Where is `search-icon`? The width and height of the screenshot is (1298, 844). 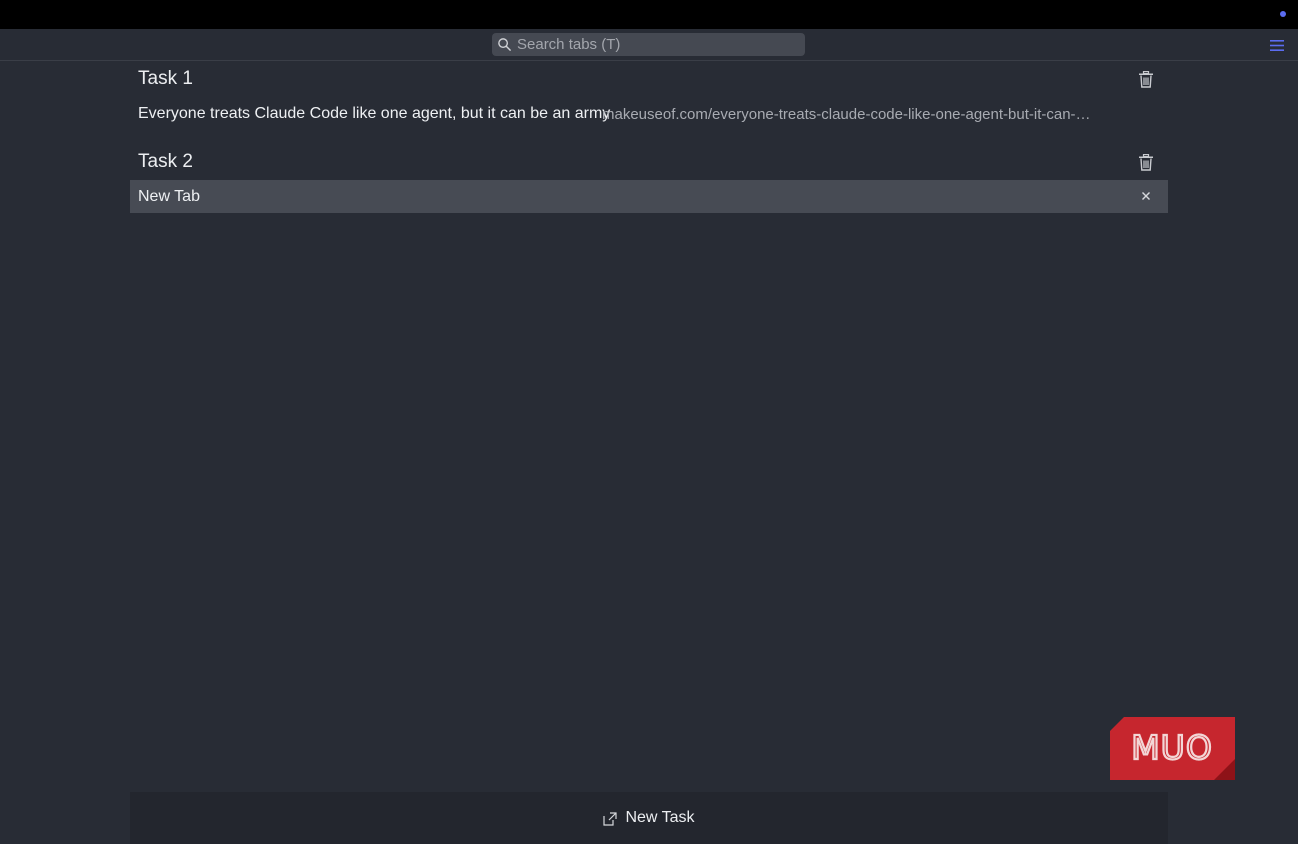 search-icon is located at coordinates (504, 44).